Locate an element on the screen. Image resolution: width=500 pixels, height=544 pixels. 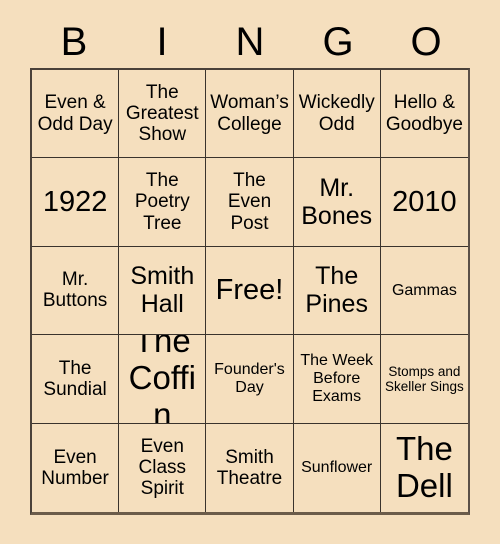
bingo-cell: Mr. Buttons is located at coordinates (76, 291).